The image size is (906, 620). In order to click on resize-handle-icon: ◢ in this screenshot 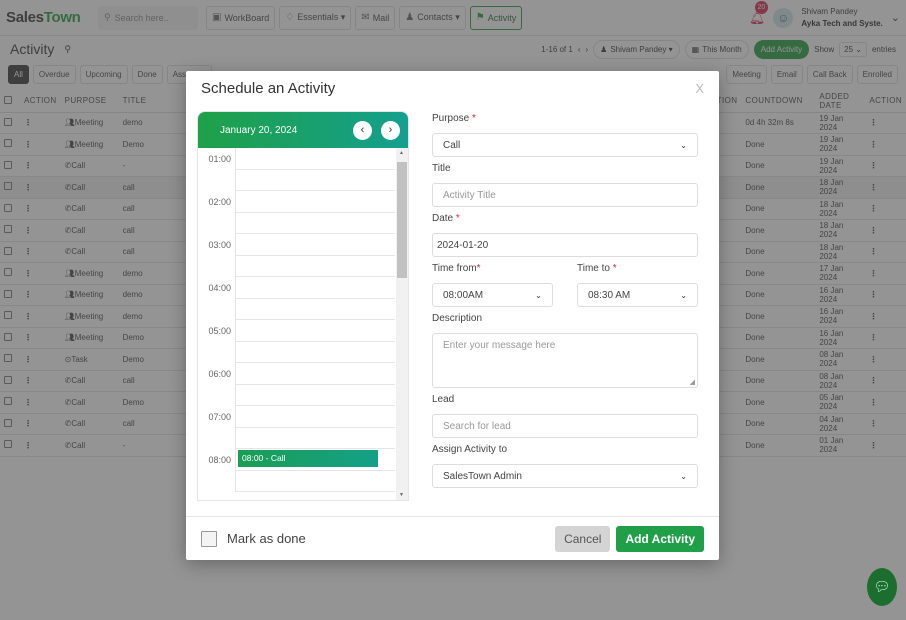, I will do `click(692, 382)`.